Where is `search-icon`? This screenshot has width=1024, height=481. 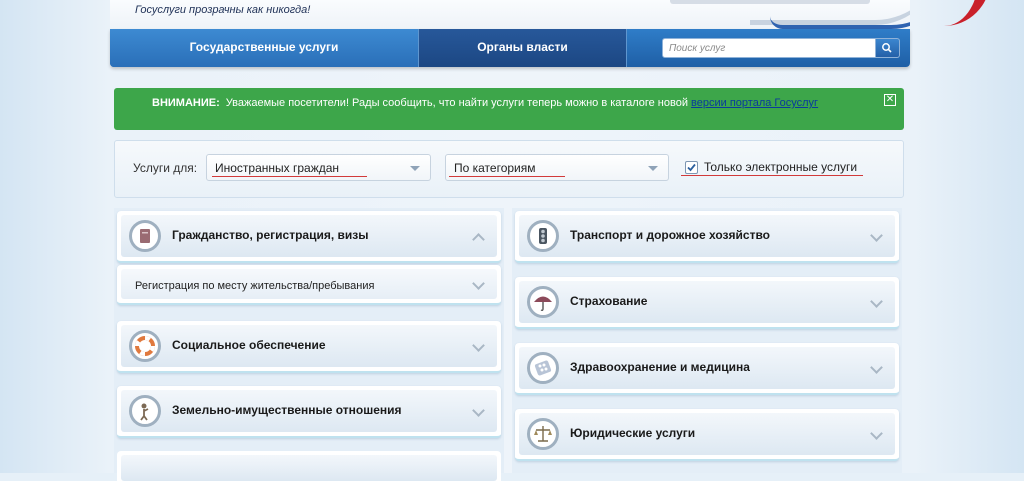 search-icon is located at coordinates (887, 48).